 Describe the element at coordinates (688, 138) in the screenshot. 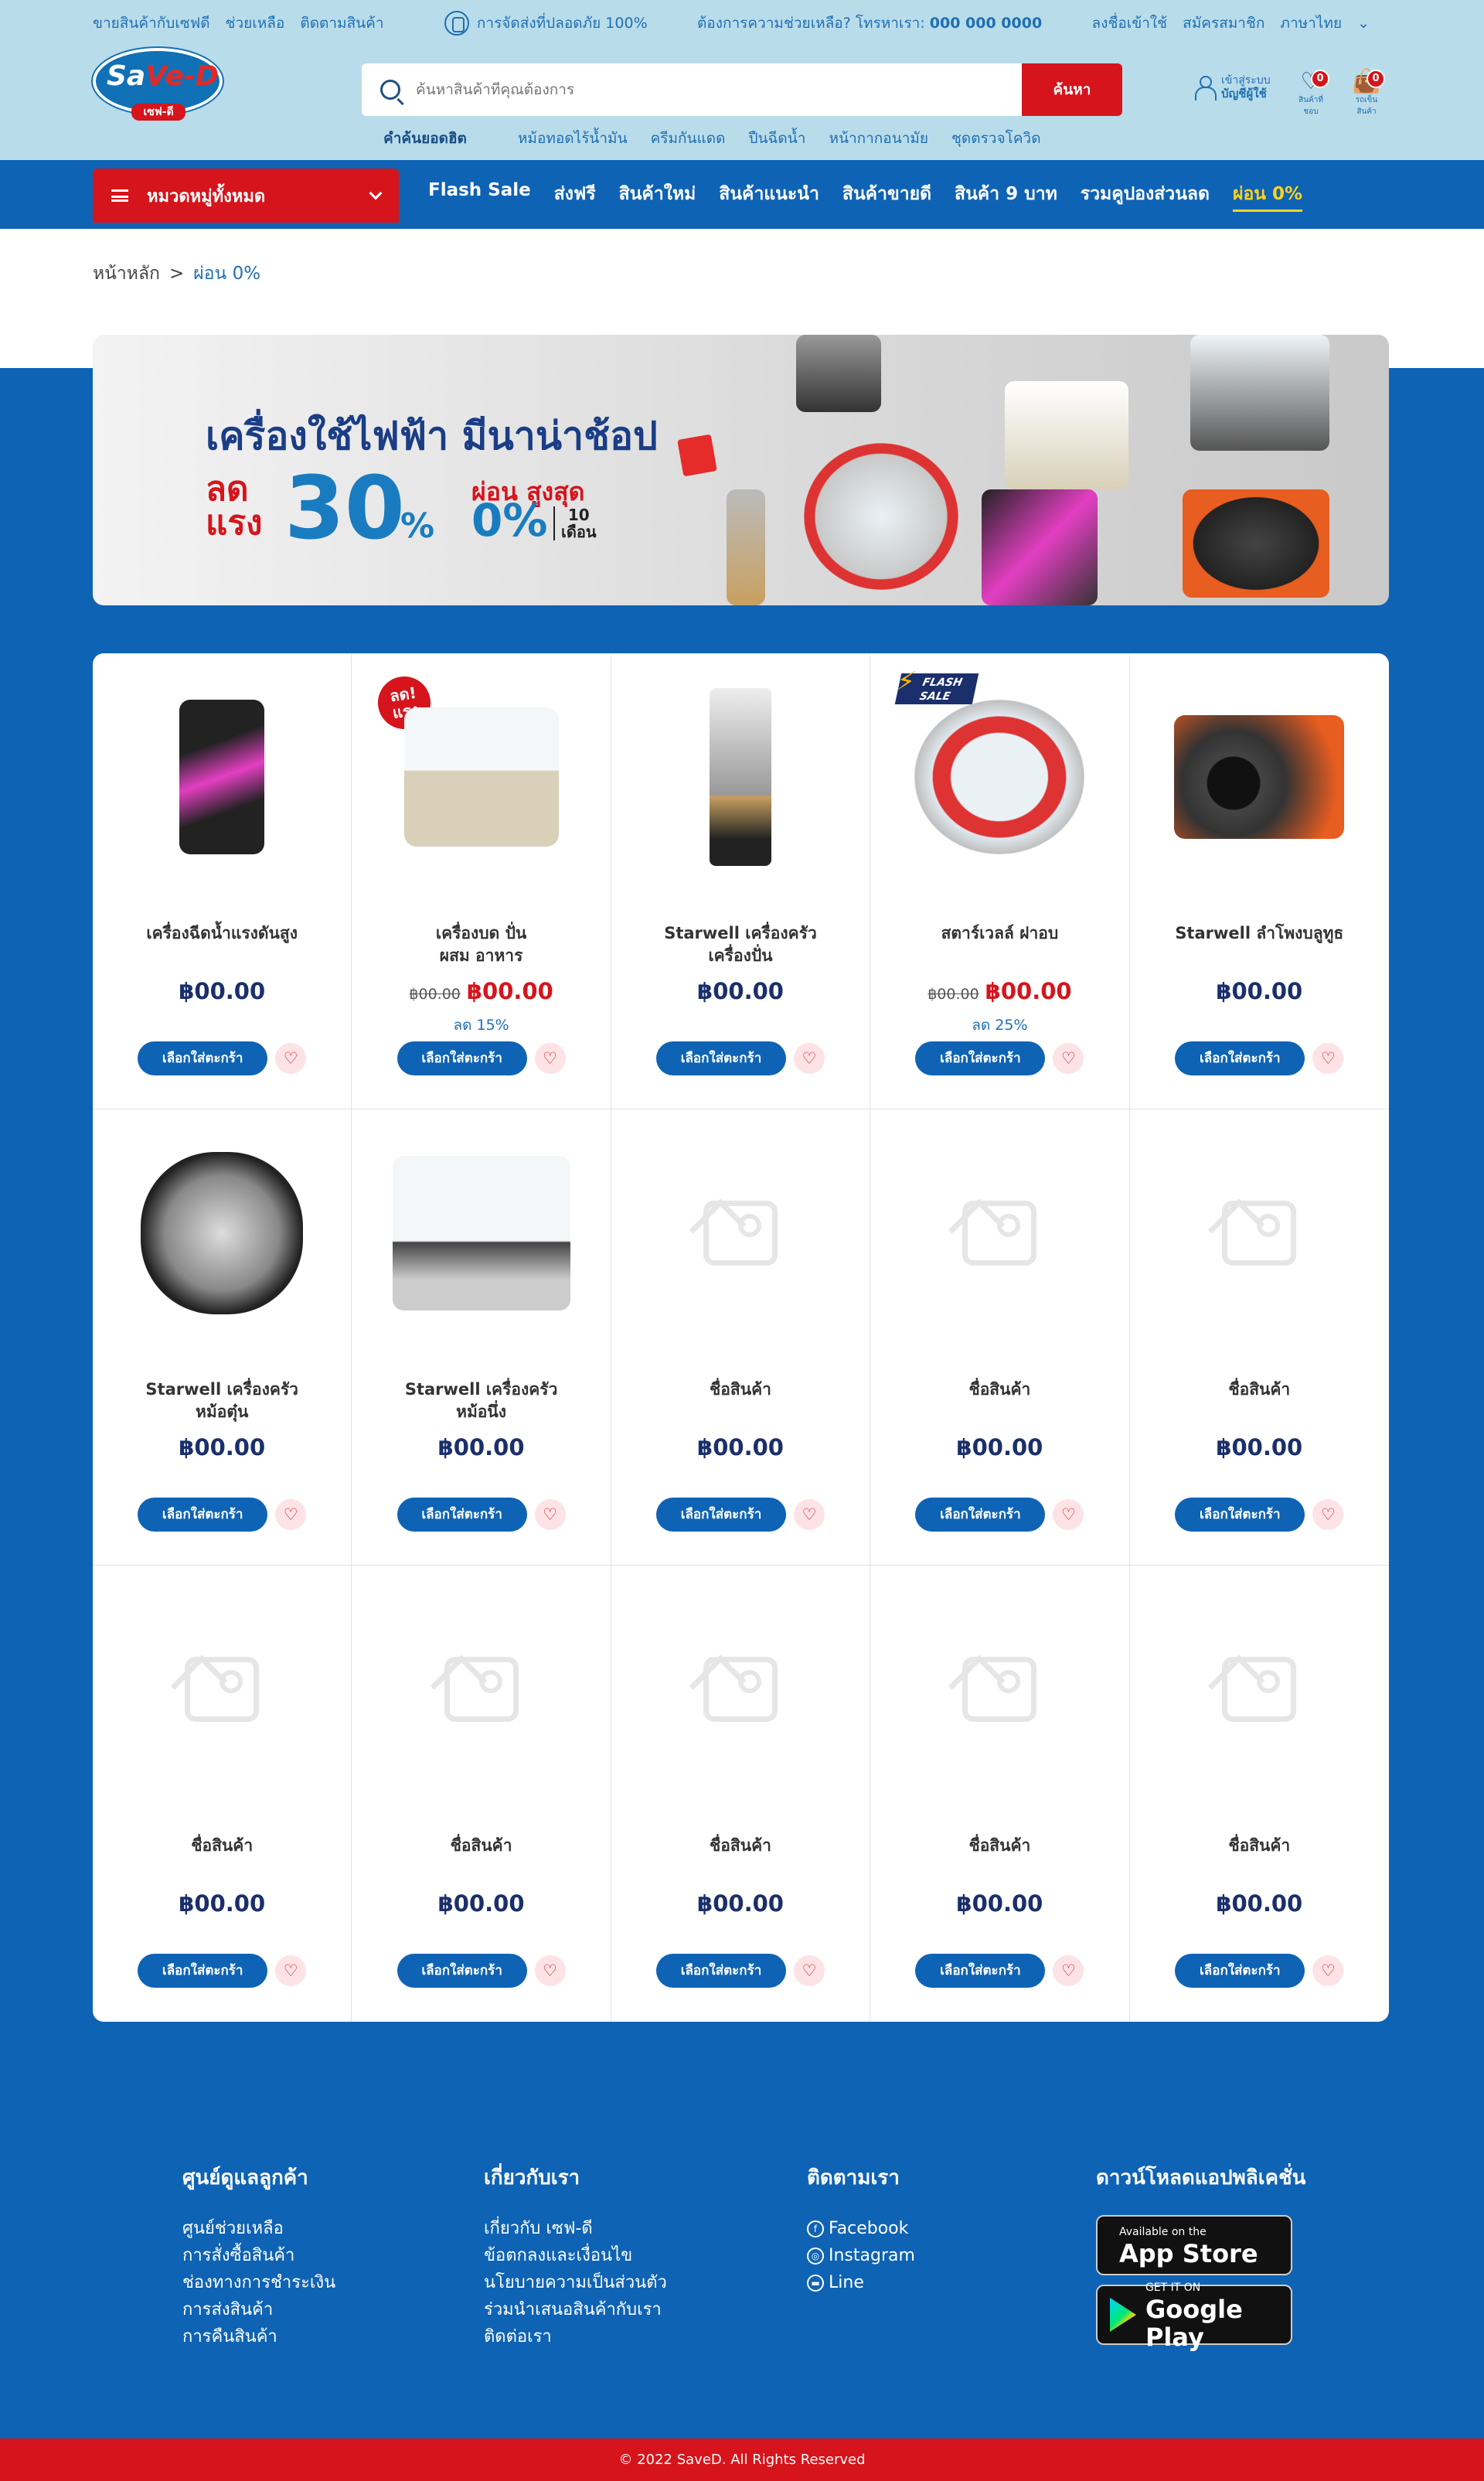

I see `hot-search-item: ครีมกันแดด` at that location.